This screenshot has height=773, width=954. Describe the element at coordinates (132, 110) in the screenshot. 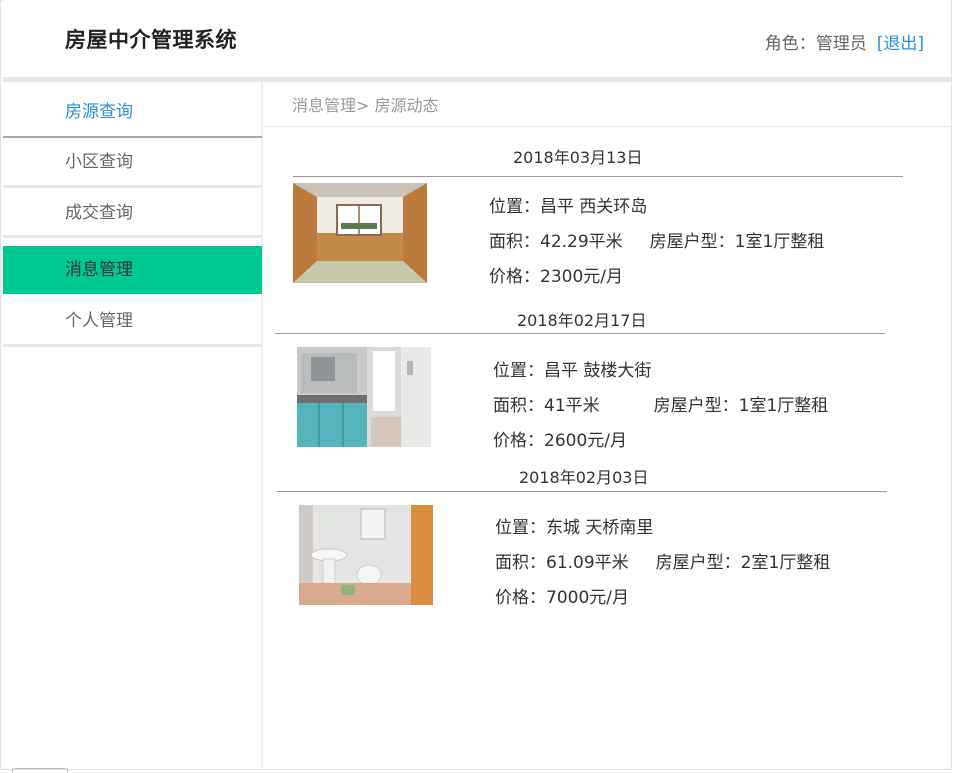

I see `sidebar-item-listing-search: 房源查询` at that location.